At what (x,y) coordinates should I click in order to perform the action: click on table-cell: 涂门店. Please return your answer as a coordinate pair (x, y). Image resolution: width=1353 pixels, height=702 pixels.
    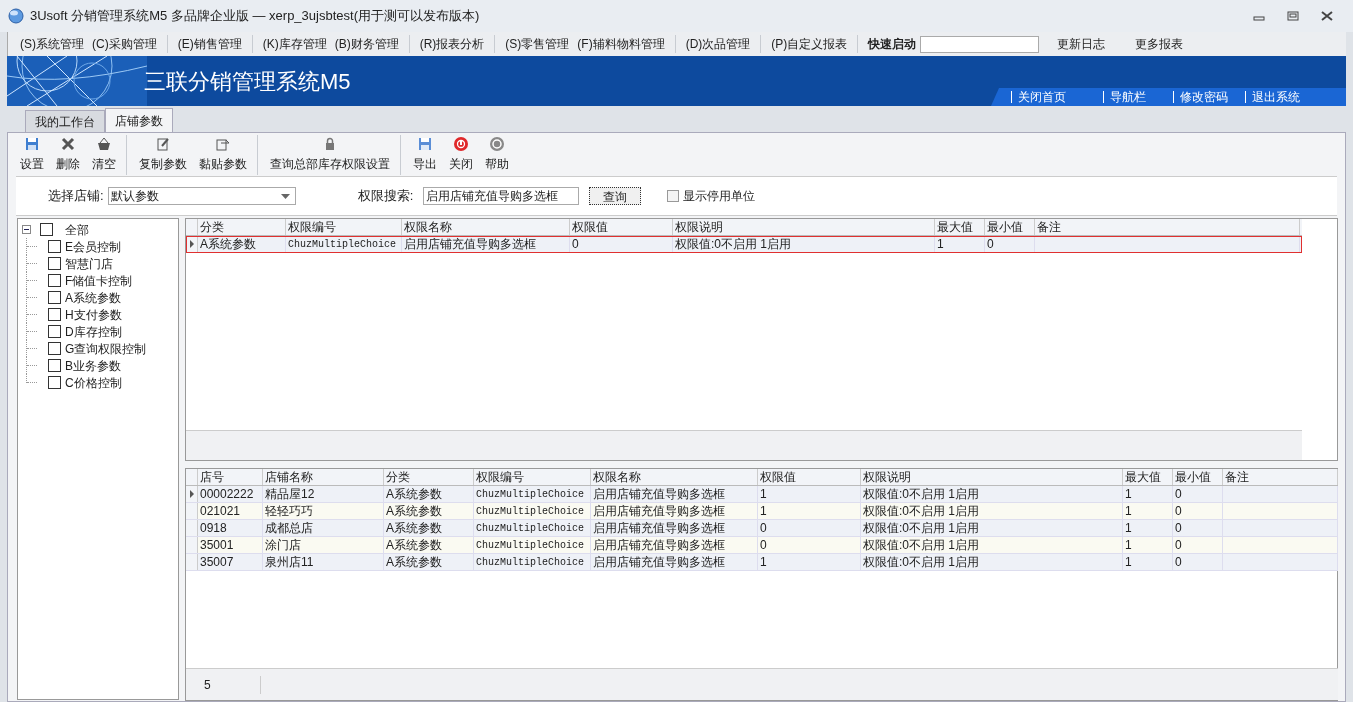
    Looking at the image, I should click on (323, 545).